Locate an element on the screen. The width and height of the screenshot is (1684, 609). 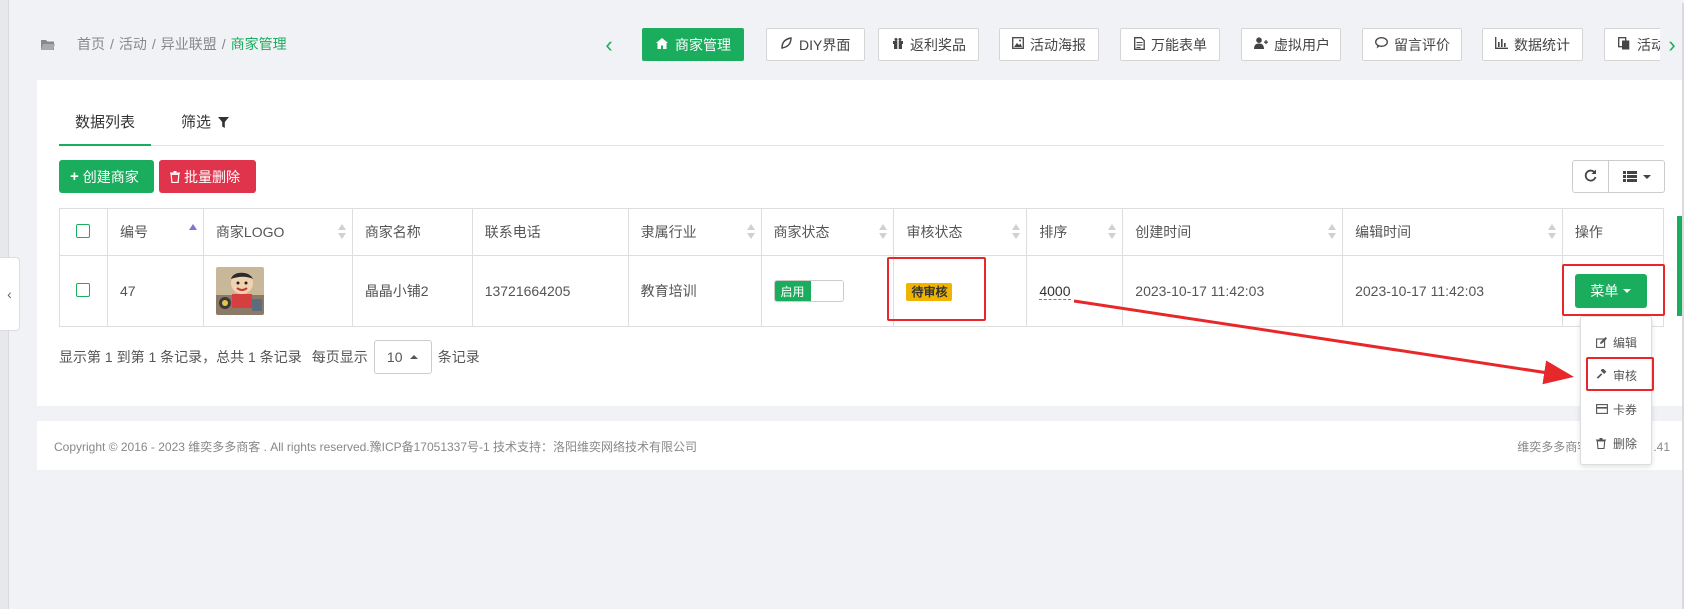
cell-select is located at coordinates (83, 291).